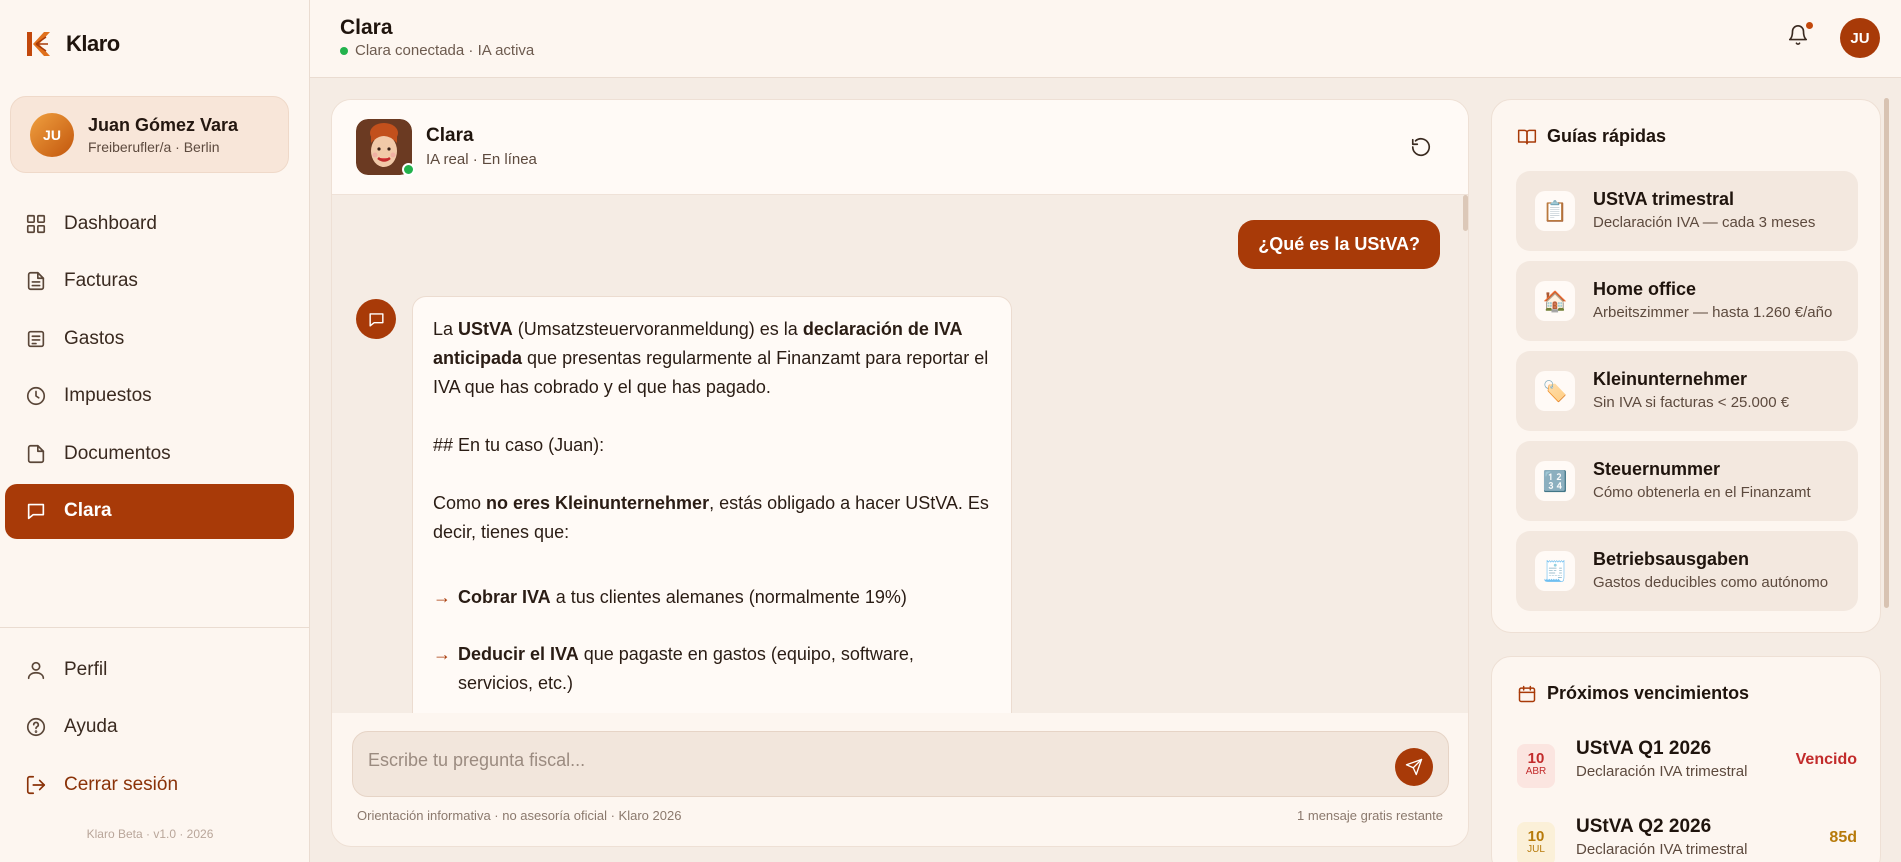 This screenshot has width=1901, height=862. Describe the element at coordinates (1671, 559) in the screenshot. I see `guide-title: Betriebsausgaben` at that location.